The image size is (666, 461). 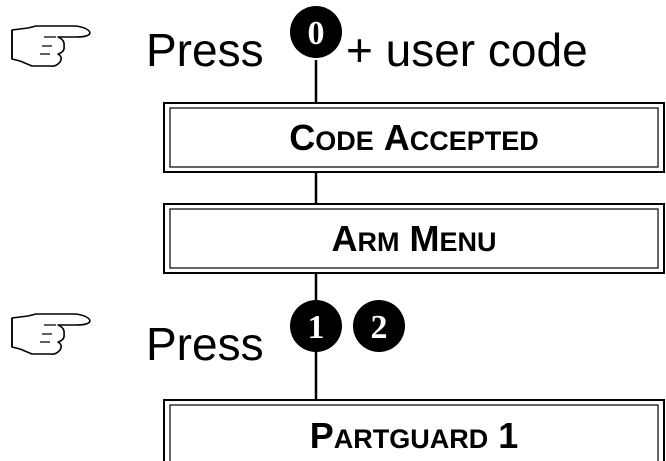 What do you see at coordinates (205, 50) in the screenshot?
I see `step-1-press-text: Press` at bounding box center [205, 50].